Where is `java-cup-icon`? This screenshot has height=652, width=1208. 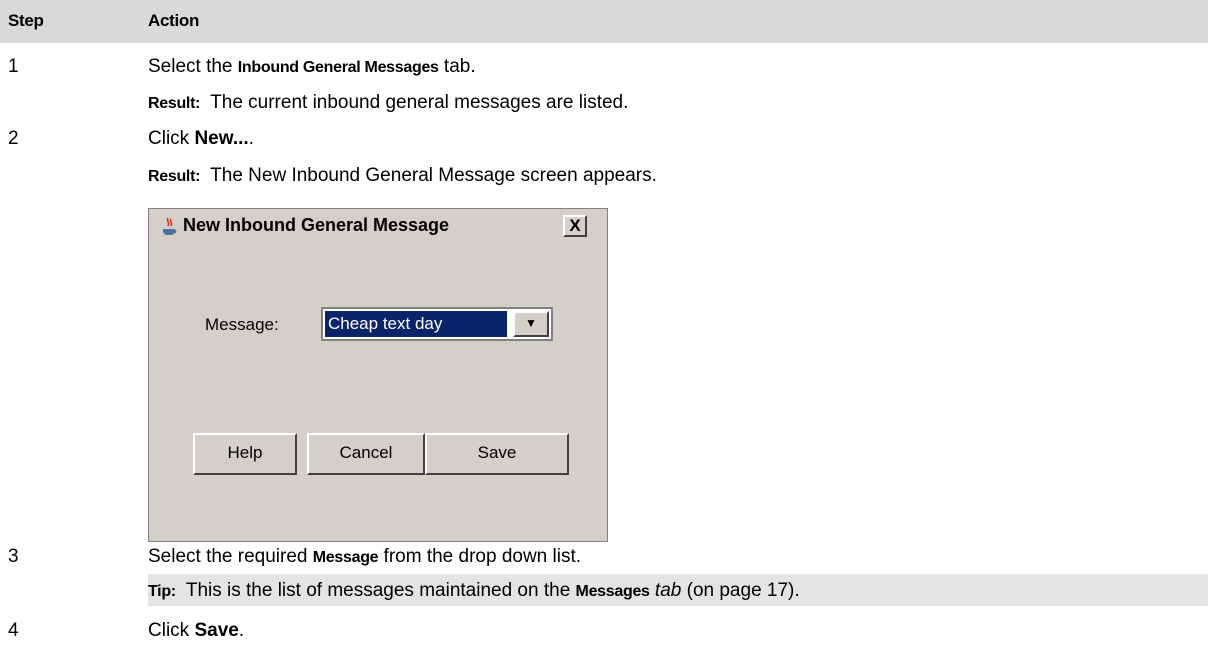 java-cup-icon is located at coordinates (170, 226).